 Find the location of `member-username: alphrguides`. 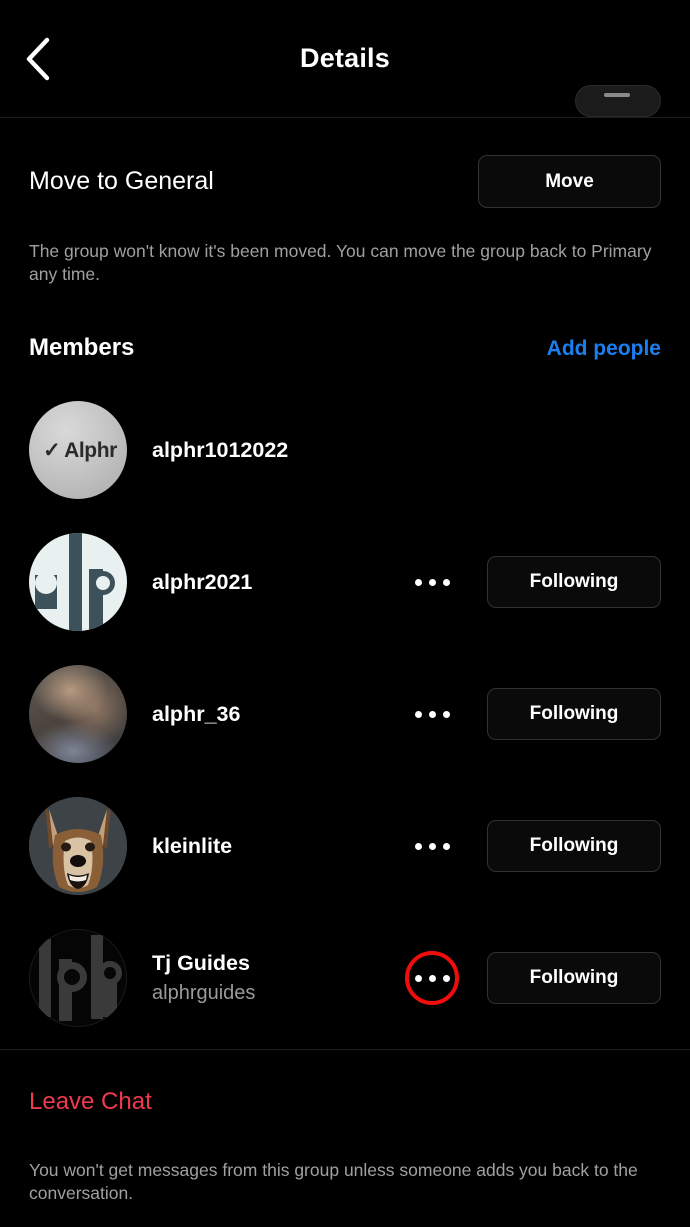

member-username: alphrguides is located at coordinates (204, 993).